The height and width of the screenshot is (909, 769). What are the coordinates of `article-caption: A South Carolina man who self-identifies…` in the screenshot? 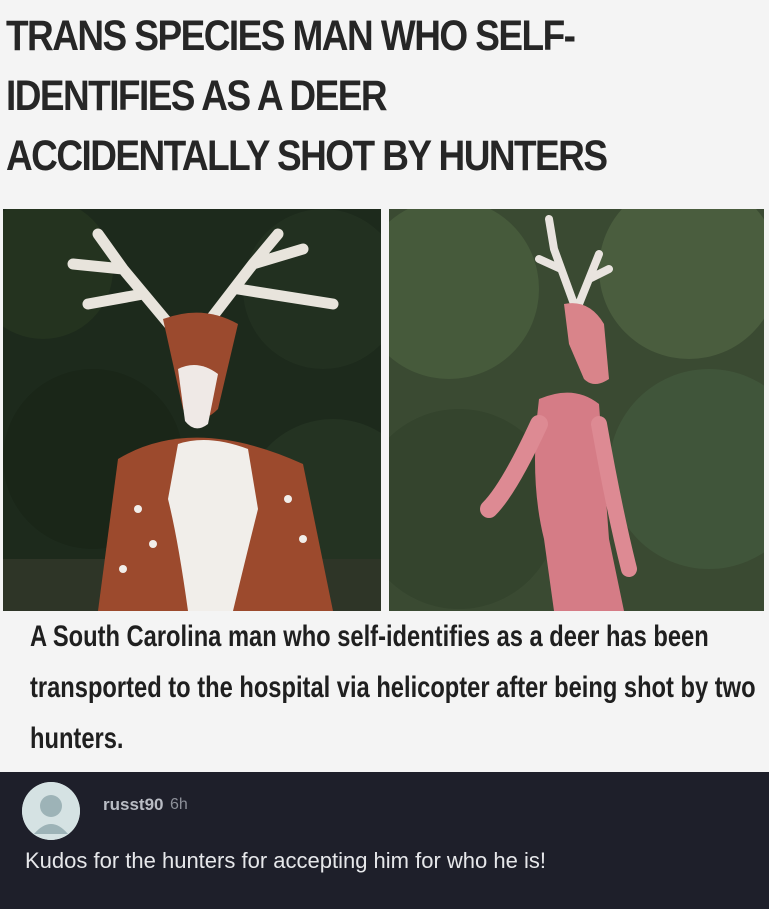 It's located at (393, 687).